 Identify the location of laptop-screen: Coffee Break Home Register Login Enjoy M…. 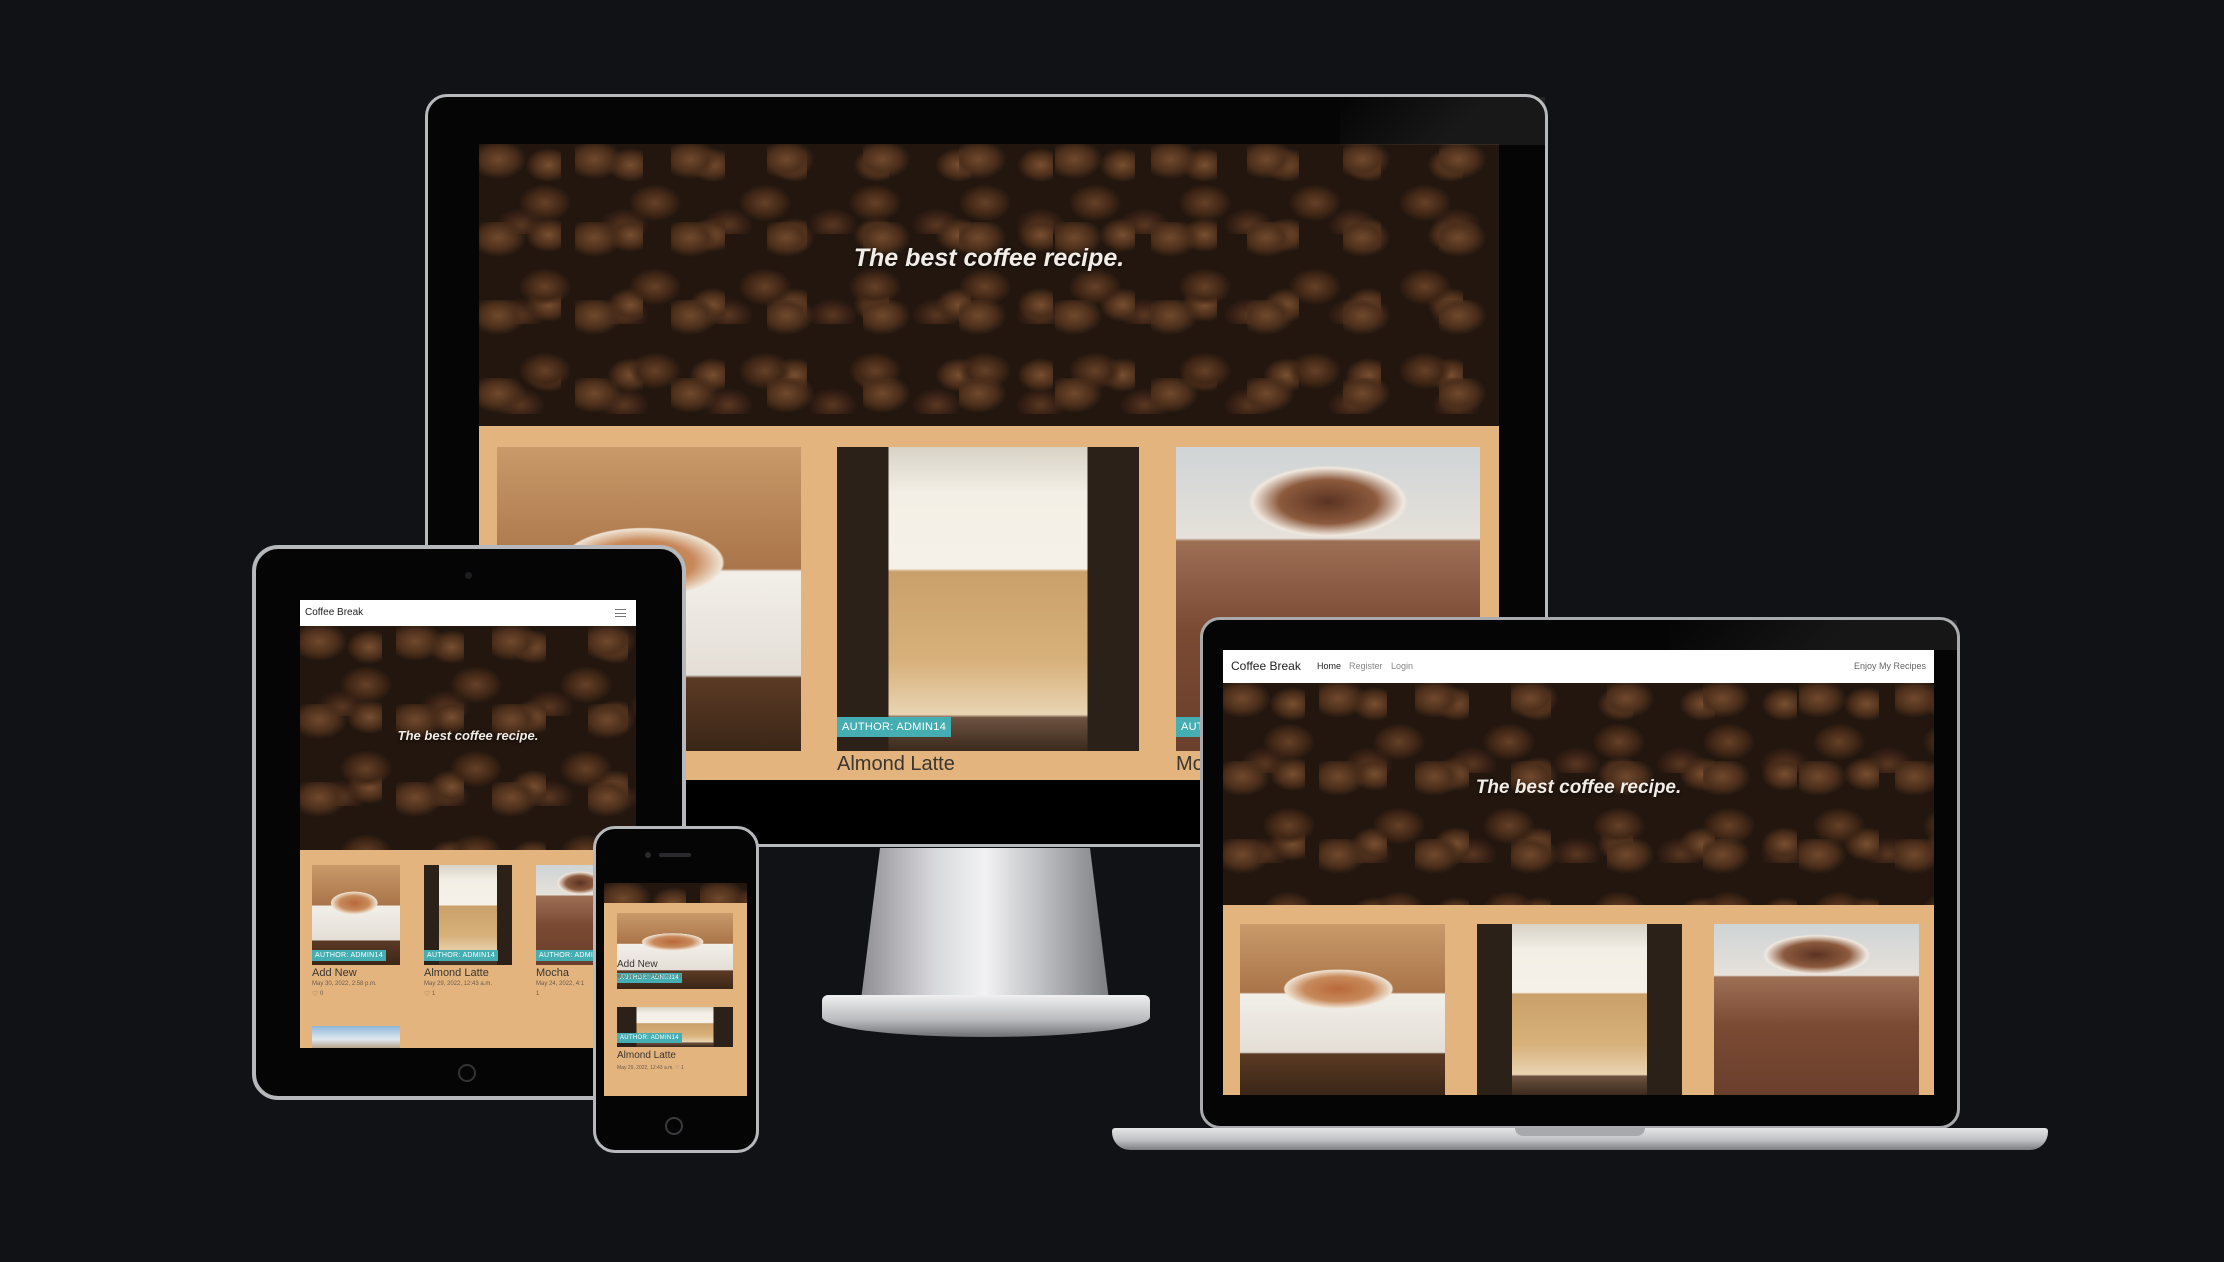
(1578, 872).